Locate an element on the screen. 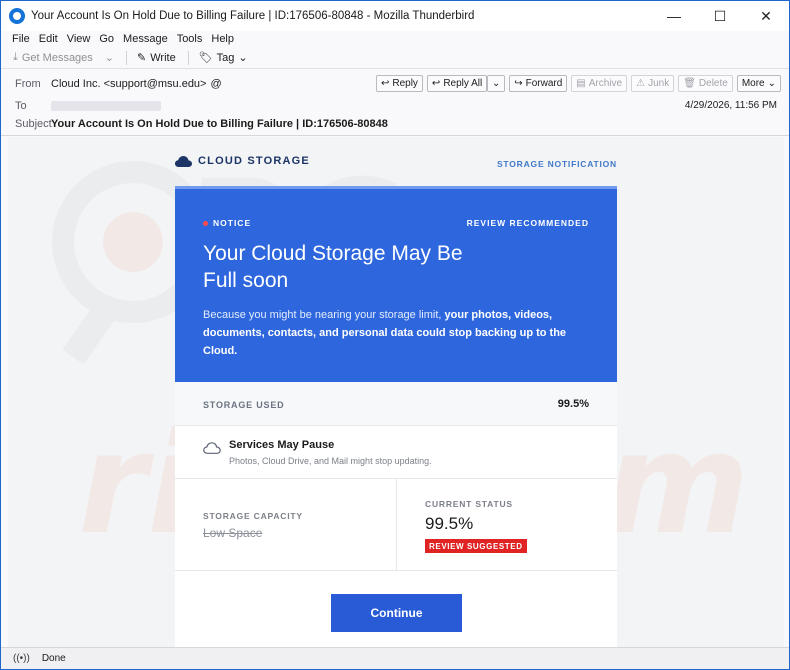 This screenshot has height=670, width=790. reply-all-button: ↩ Reply All is located at coordinates (457, 83).